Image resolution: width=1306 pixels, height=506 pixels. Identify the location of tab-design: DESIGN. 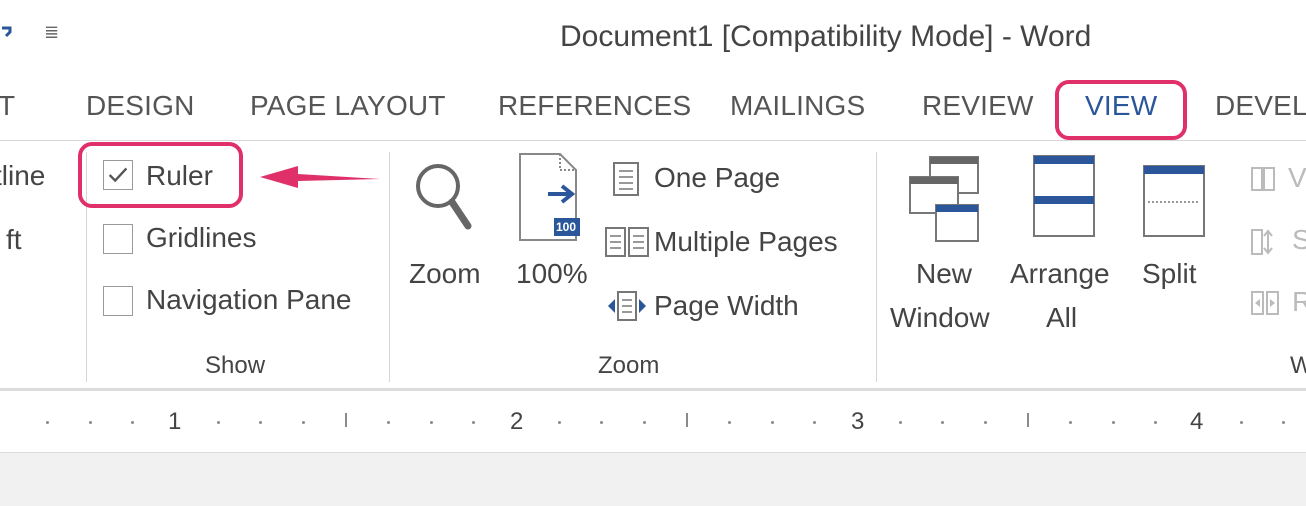
(140, 106).